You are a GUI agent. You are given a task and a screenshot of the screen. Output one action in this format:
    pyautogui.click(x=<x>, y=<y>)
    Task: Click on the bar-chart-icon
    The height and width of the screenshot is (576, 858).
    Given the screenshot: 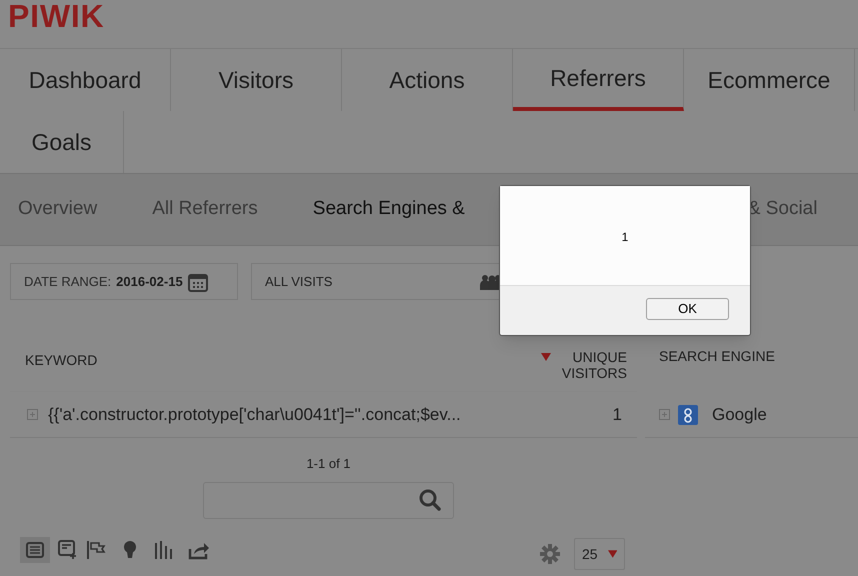 What is the action you would take?
    pyautogui.click(x=164, y=550)
    